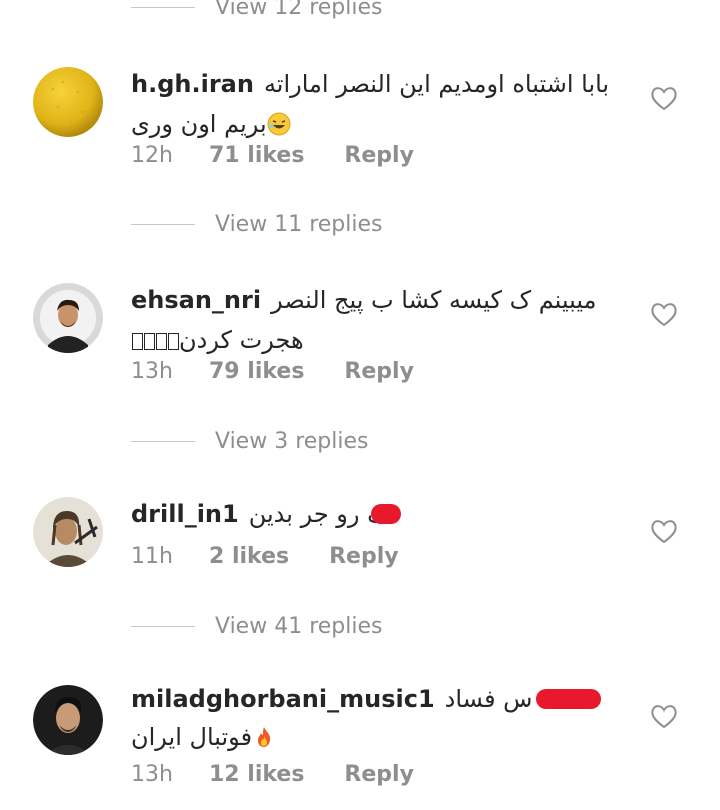 This screenshot has width=720, height=810. What do you see at coordinates (249, 556) in the screenshot?
I see `likes-count: 2 likes` at bounding box center [249, 556].